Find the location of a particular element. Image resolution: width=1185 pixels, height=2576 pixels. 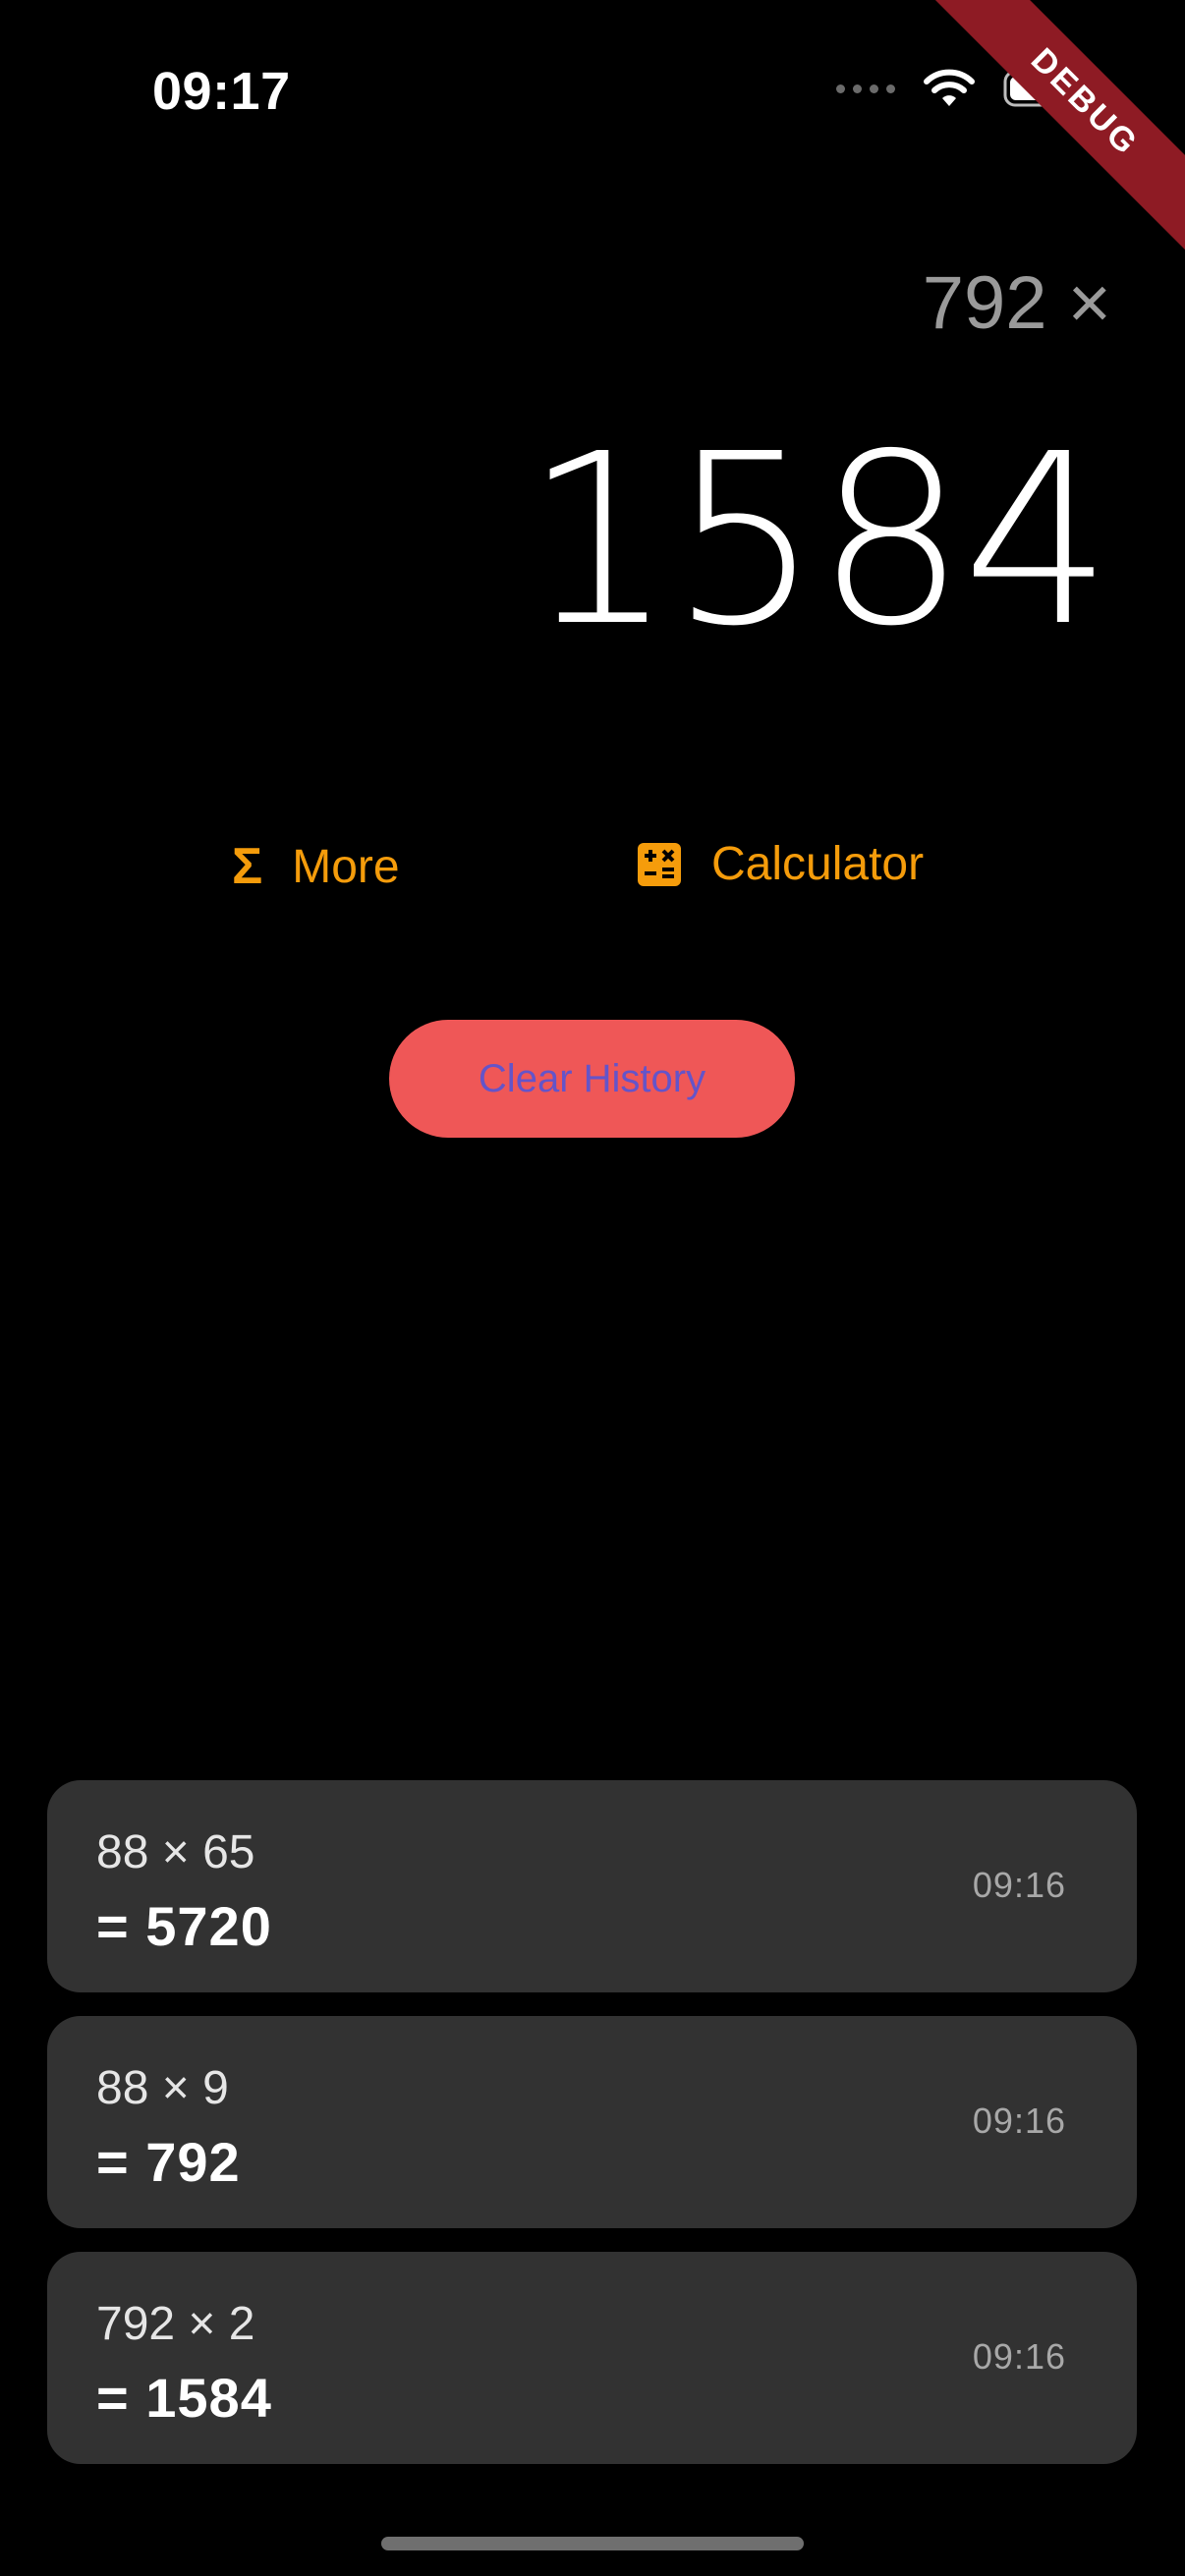

history-result: = 792 is located at coordinates (168, 2162).